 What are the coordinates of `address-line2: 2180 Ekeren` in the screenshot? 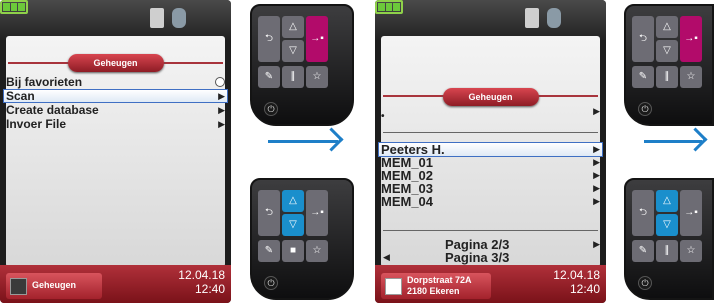 It's located at (433, 291).